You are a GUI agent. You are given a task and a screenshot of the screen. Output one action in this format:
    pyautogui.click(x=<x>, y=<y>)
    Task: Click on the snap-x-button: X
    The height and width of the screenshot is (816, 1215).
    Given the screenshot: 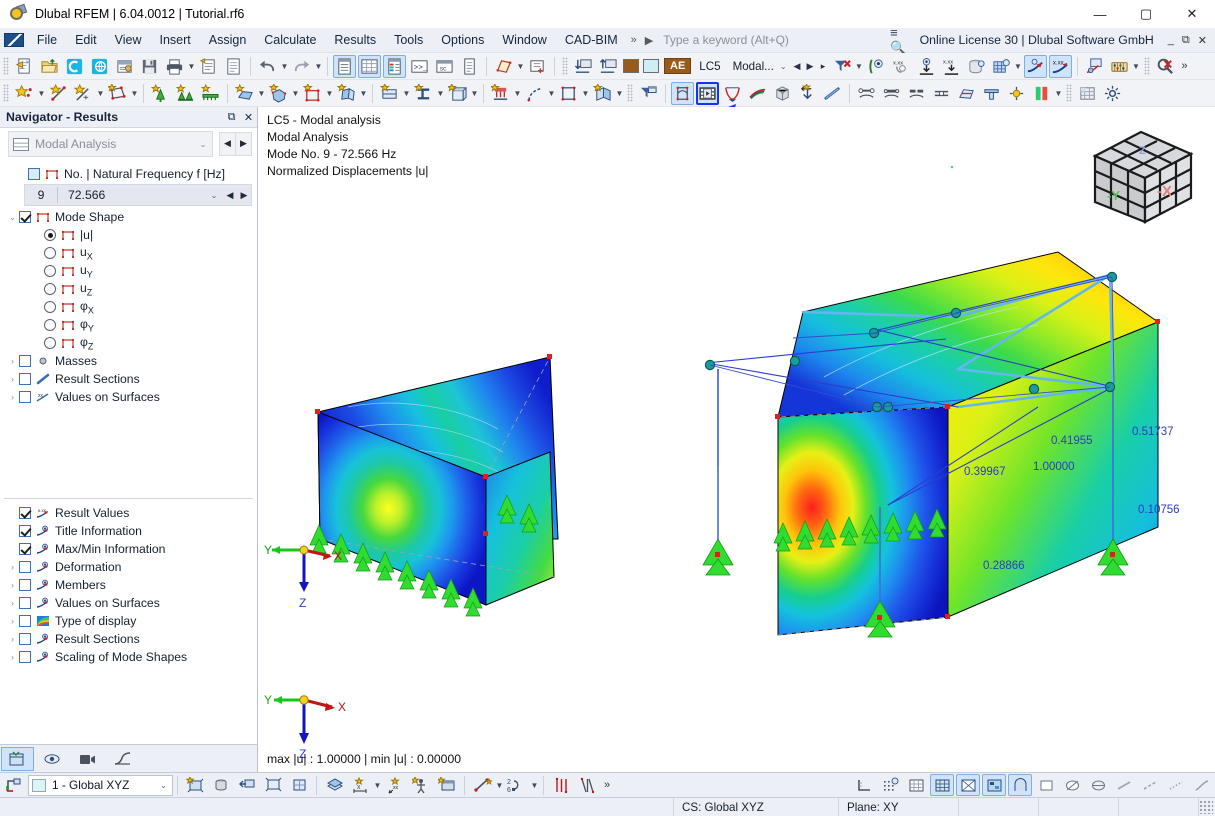 What is the action you would take?
    pyautogui.click(x=360, y=785)
    